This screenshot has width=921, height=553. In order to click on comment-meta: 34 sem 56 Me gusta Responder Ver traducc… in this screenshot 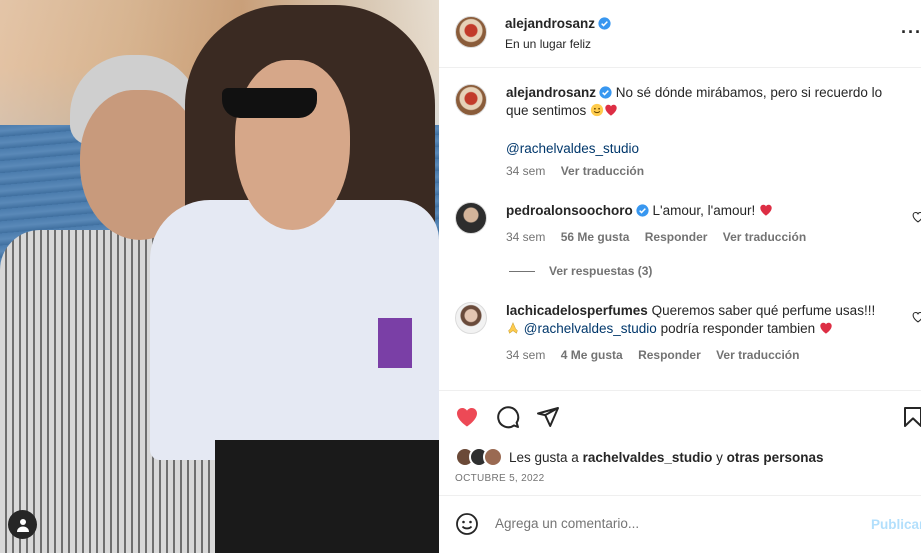, I will do `click(662, 237)`.